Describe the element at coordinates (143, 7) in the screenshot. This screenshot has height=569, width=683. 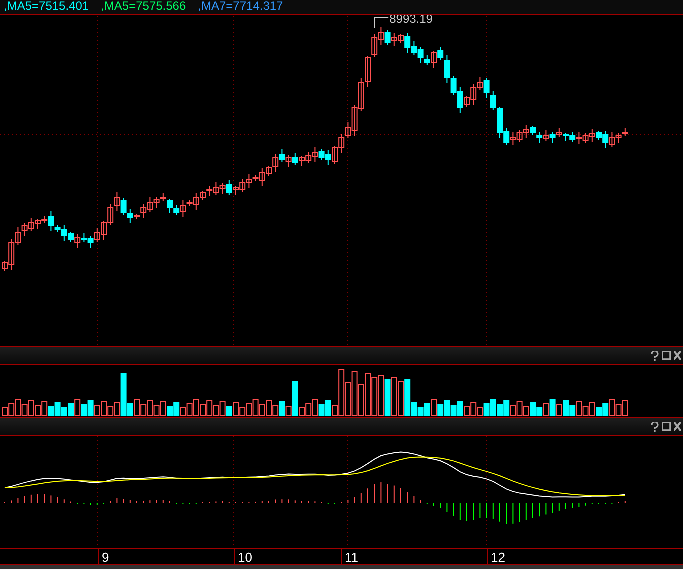
I see `indicator-legend: ,MA5=7575.566` at that location.